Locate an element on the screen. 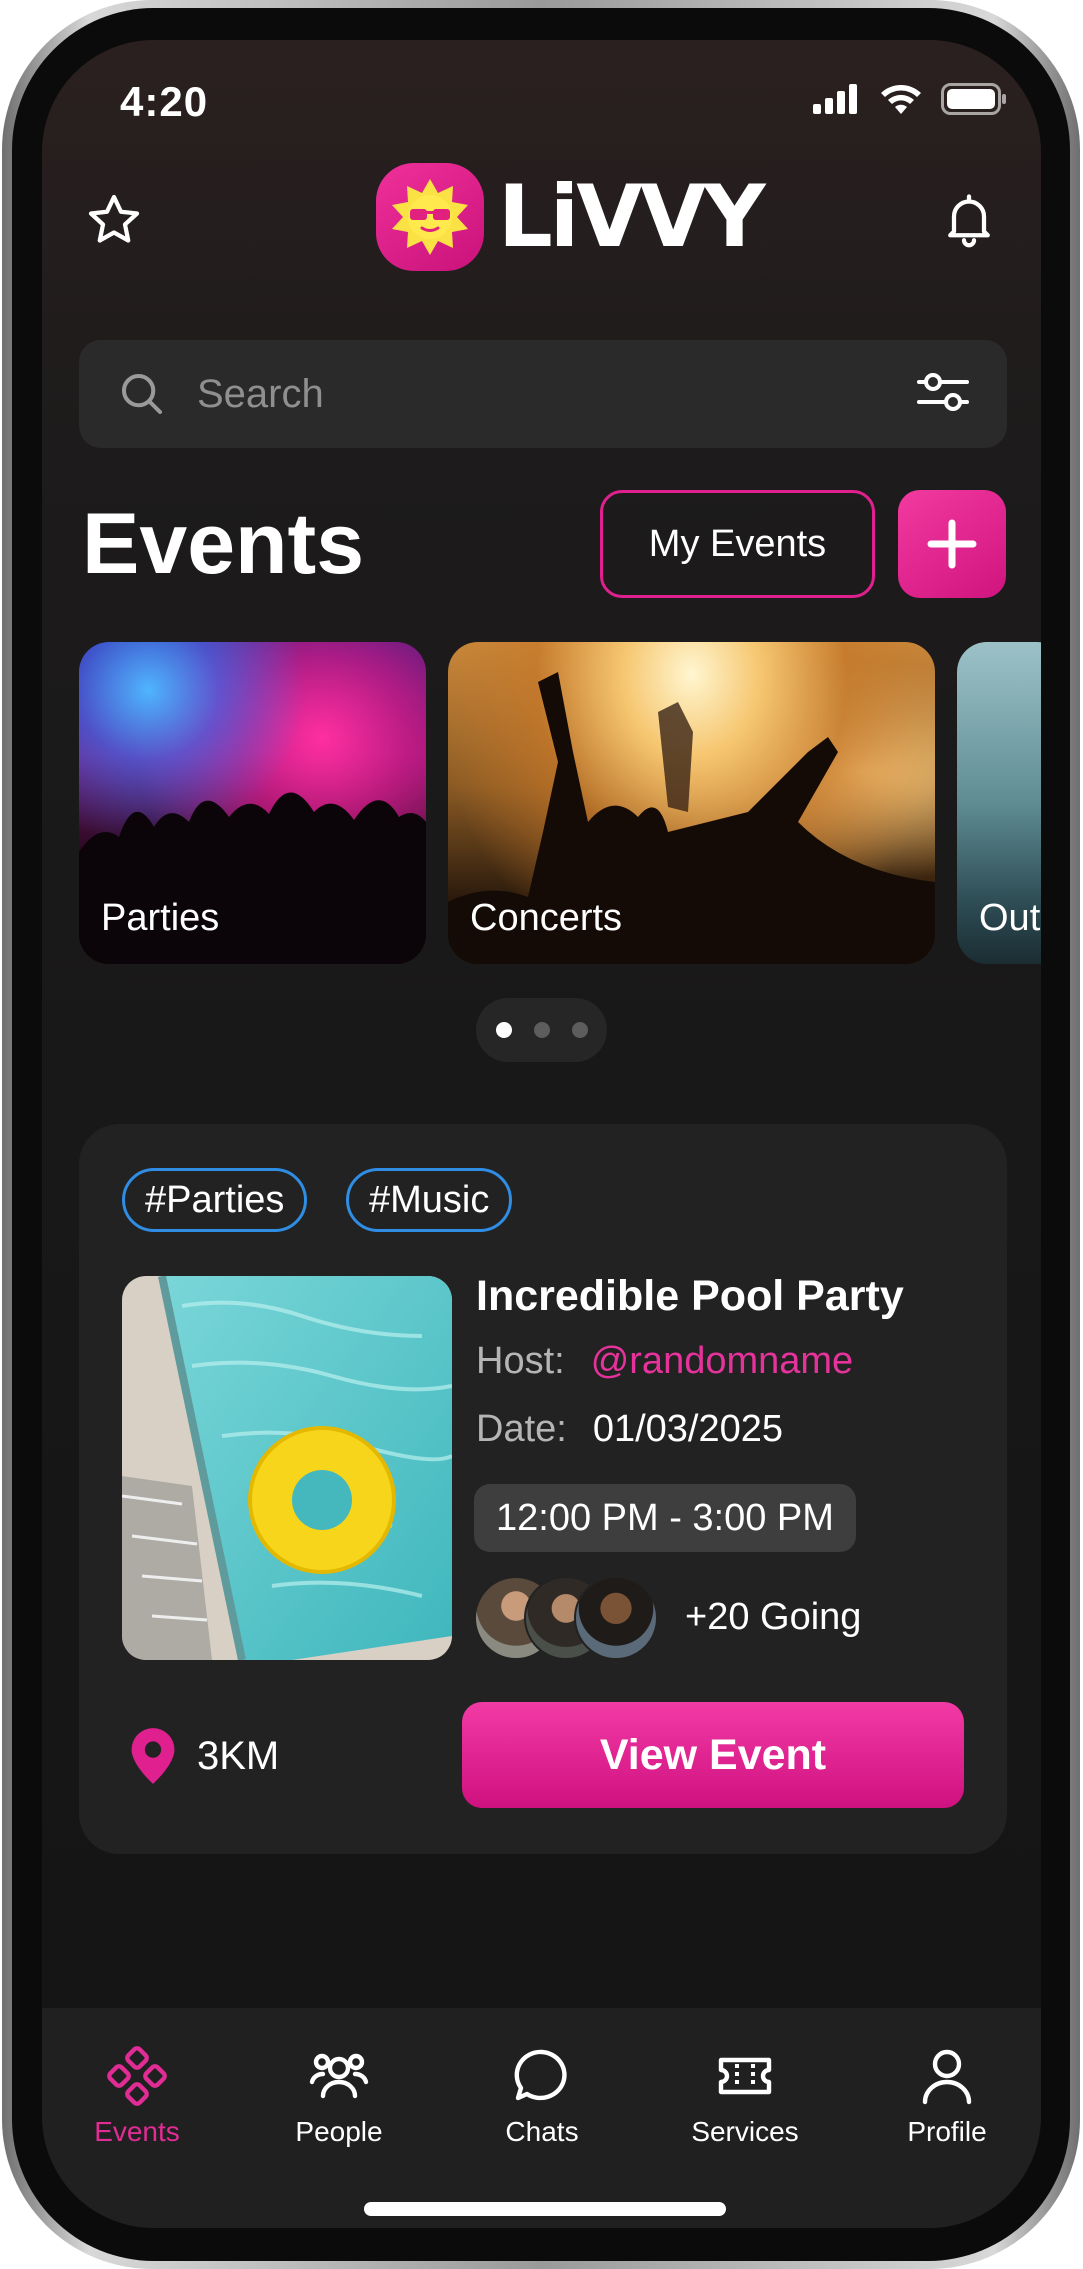  tag-music: #Music is located at coordinates (429, 1200).